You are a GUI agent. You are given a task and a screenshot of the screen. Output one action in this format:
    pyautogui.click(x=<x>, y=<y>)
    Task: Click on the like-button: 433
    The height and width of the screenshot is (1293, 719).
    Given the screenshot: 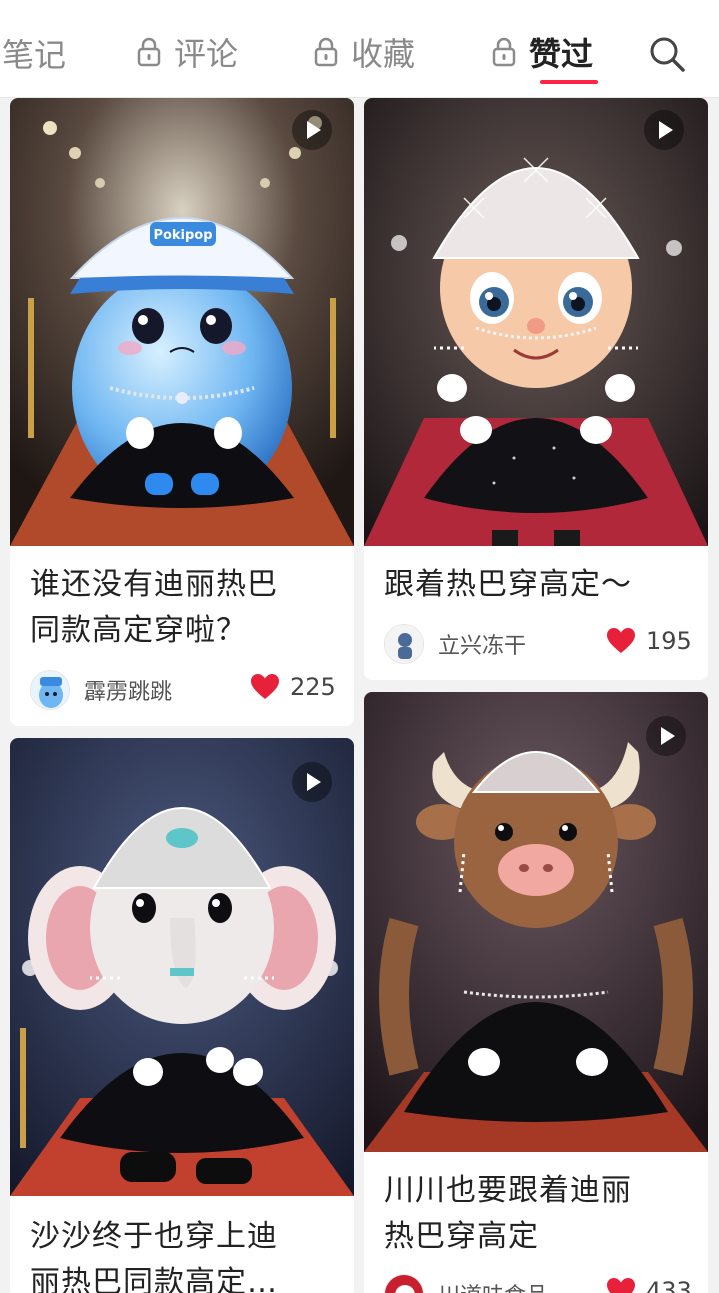 What is the action you would take?
    pyautogui.click(x=649, y=1285)
    